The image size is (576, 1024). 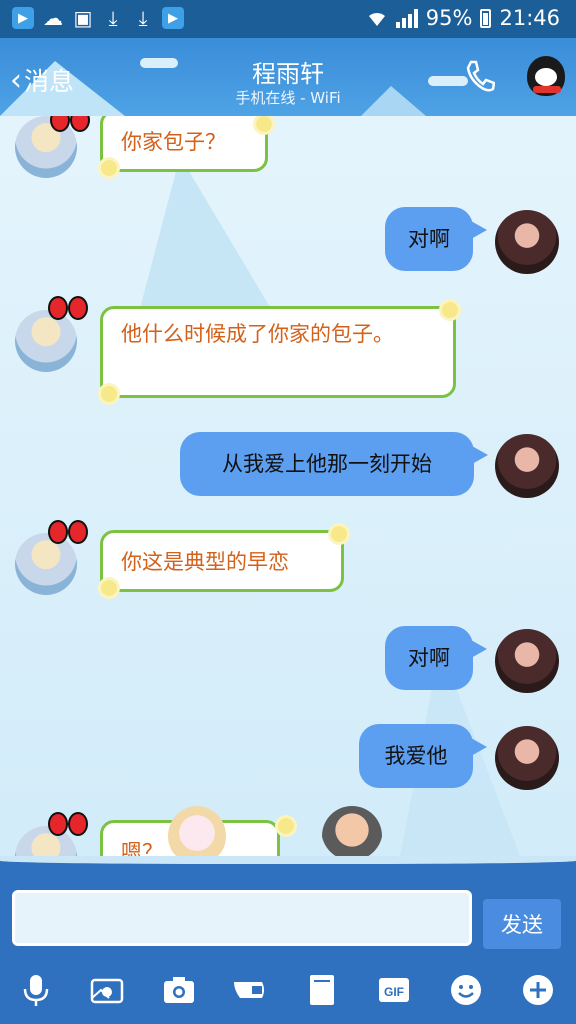 I want to click on message-input, so click(x=242, y=918).